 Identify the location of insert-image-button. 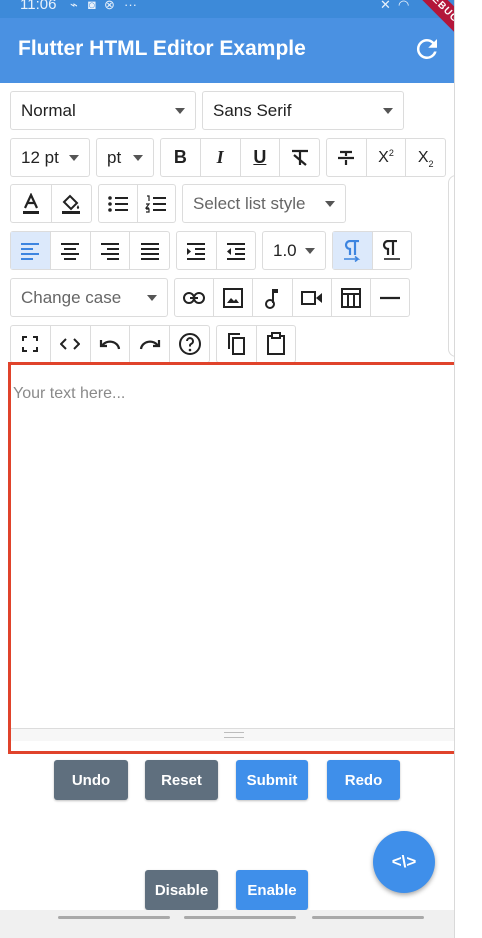
(234, 297).